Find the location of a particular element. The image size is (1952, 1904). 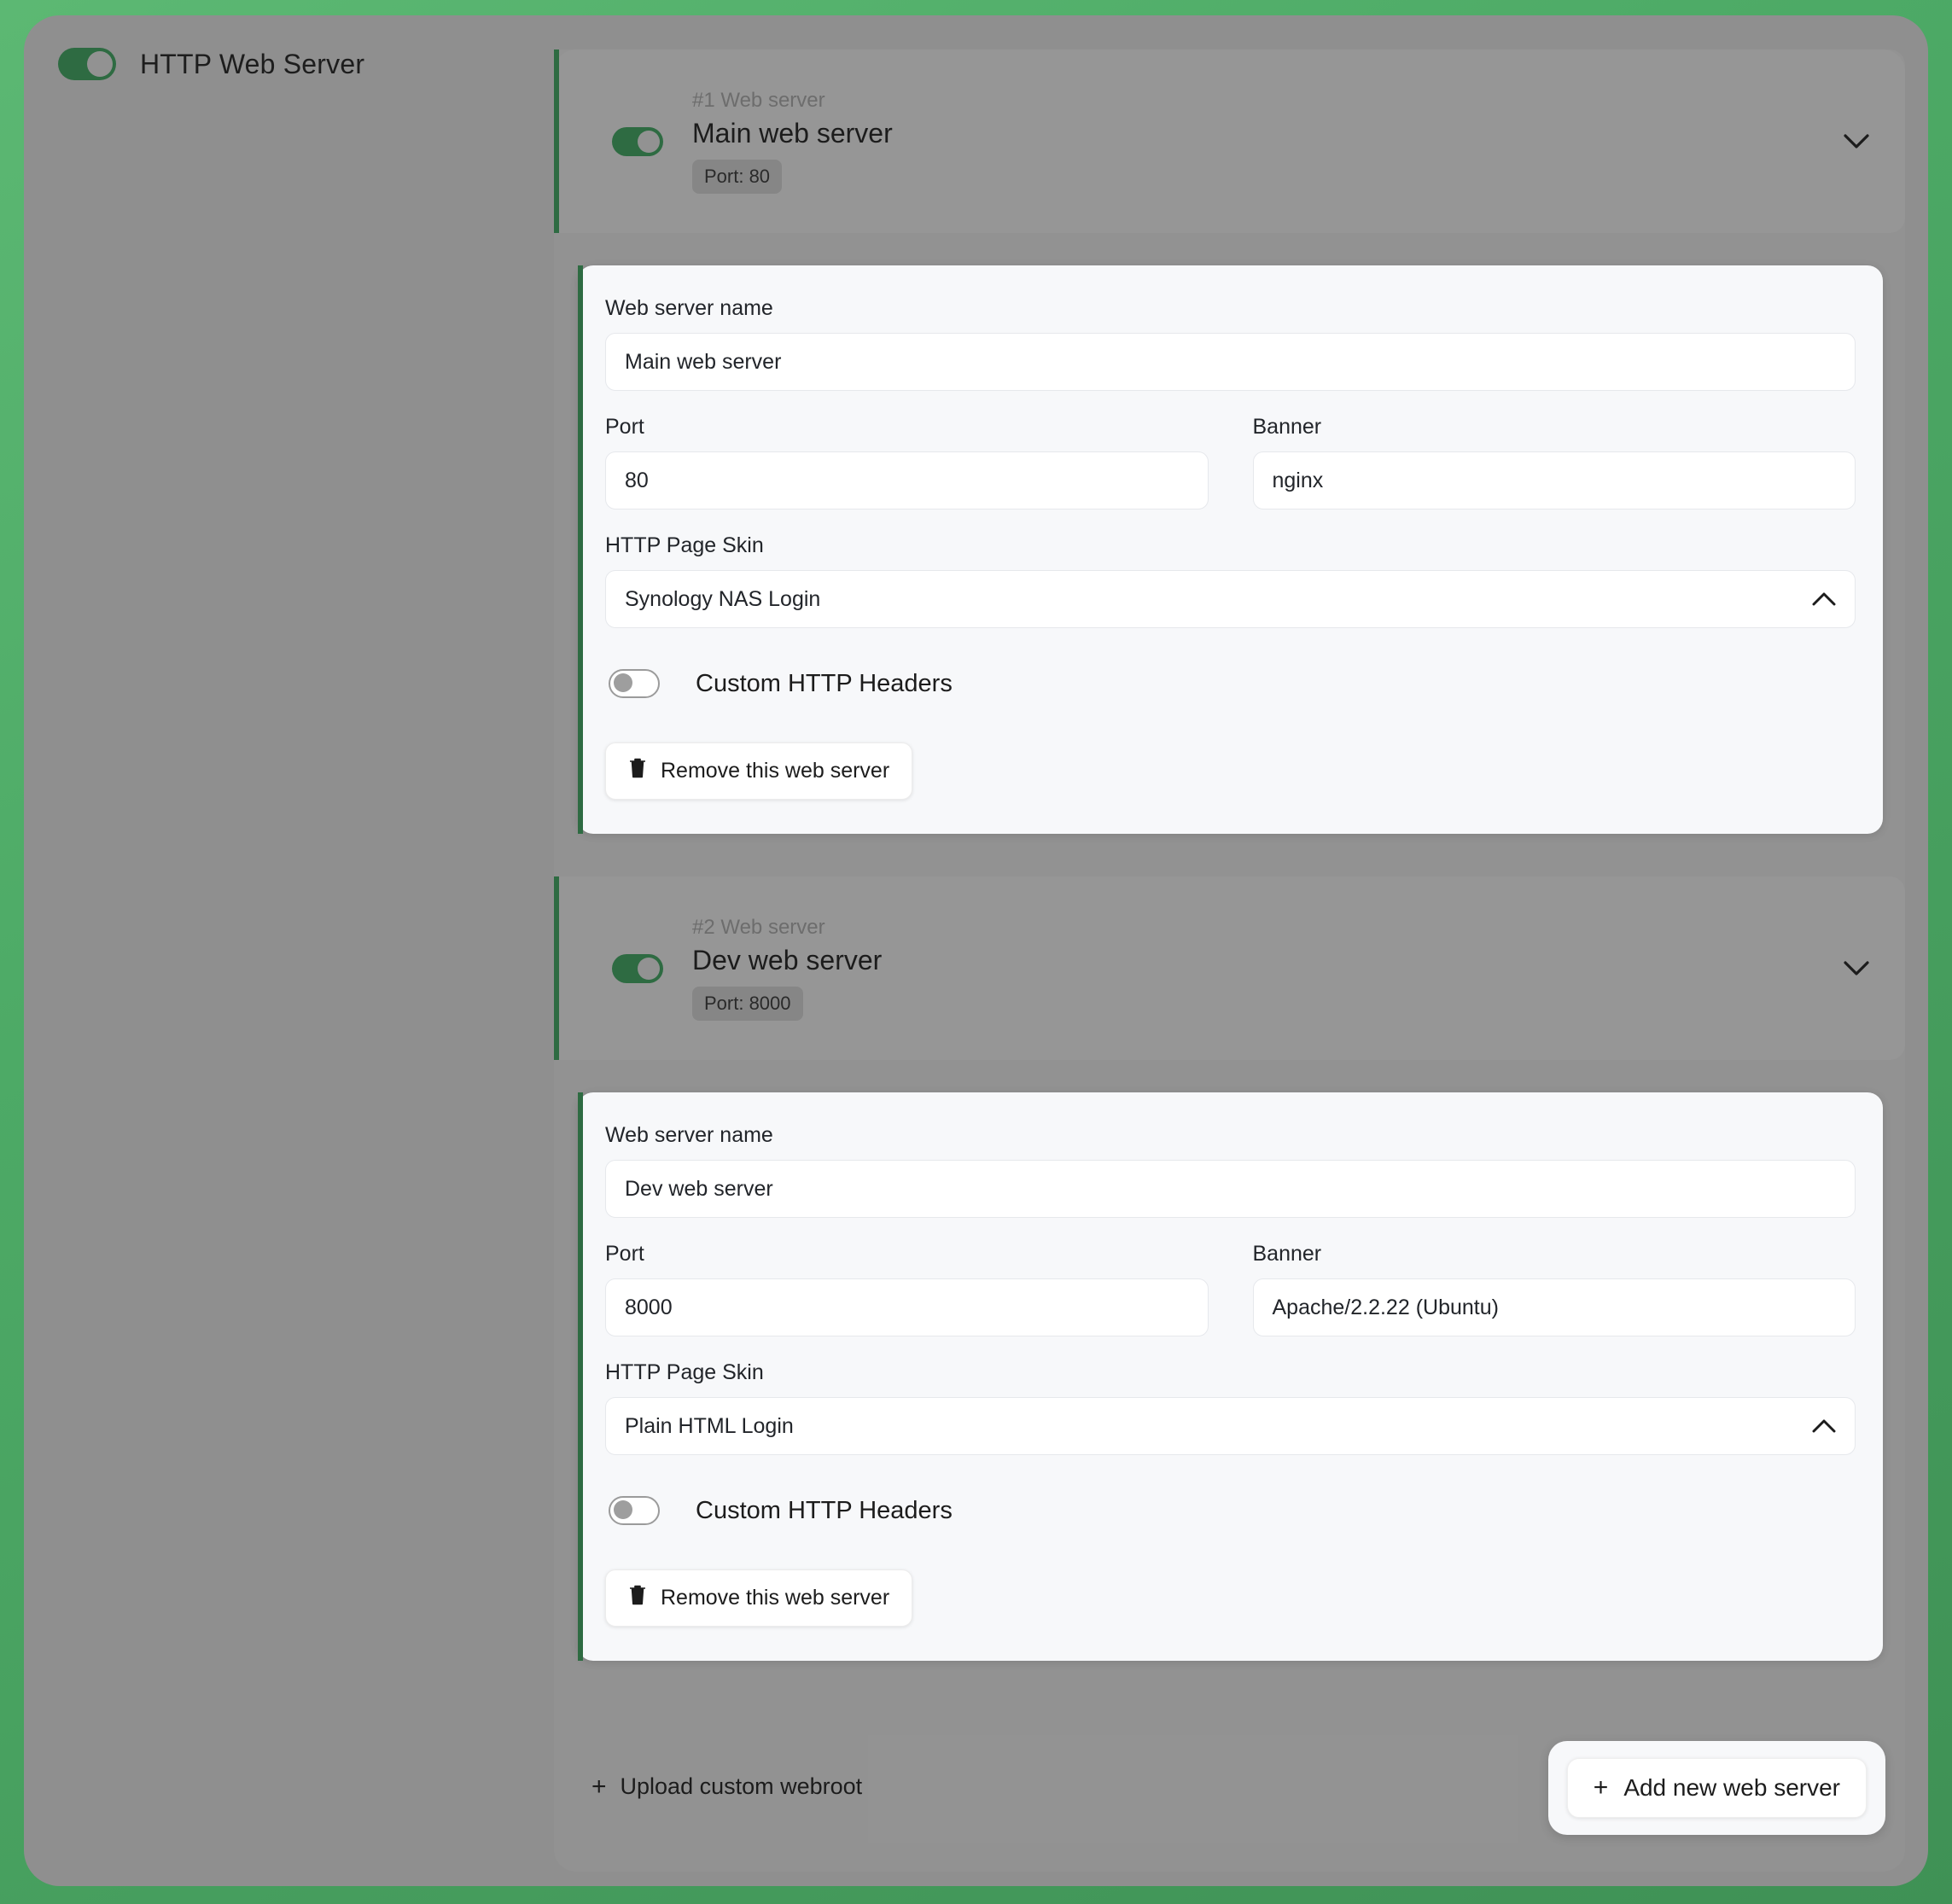

port-banner-row-2: Port 8000 Banner Apache/2.2.22 (Ubuntu) is located at coordinates (1230, 1289).